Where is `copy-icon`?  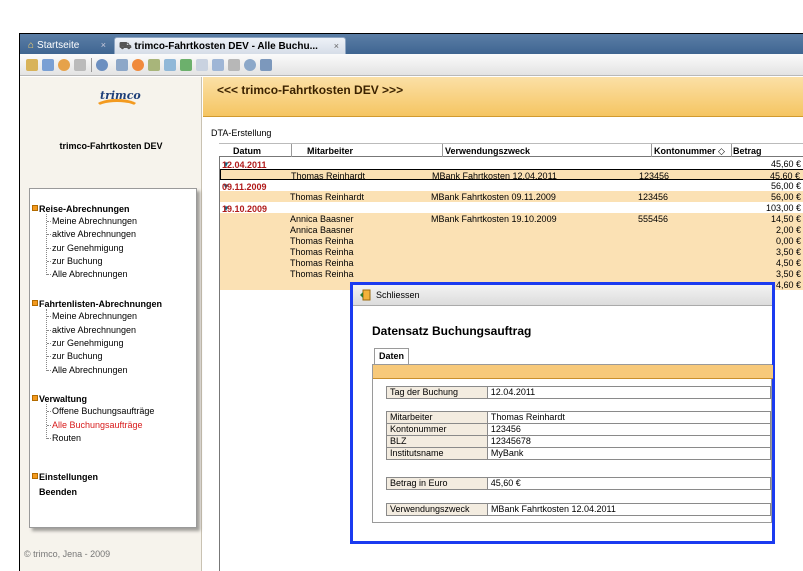 copy-icon is located at coordinates (80, 65).